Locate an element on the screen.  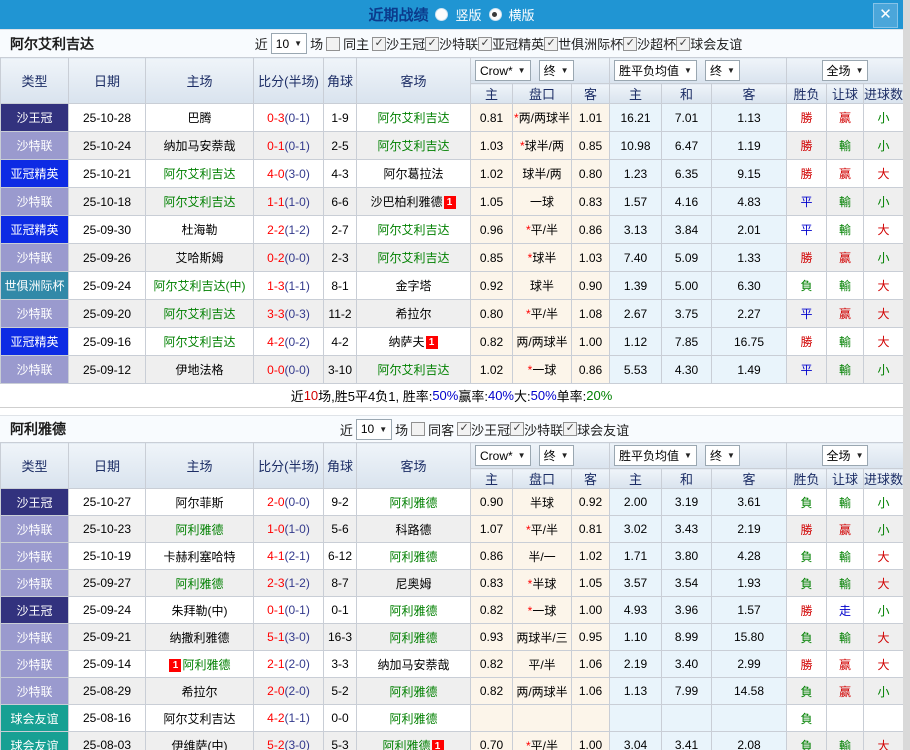
corner-cell: 5-2 is located at coordinates (340, 691).